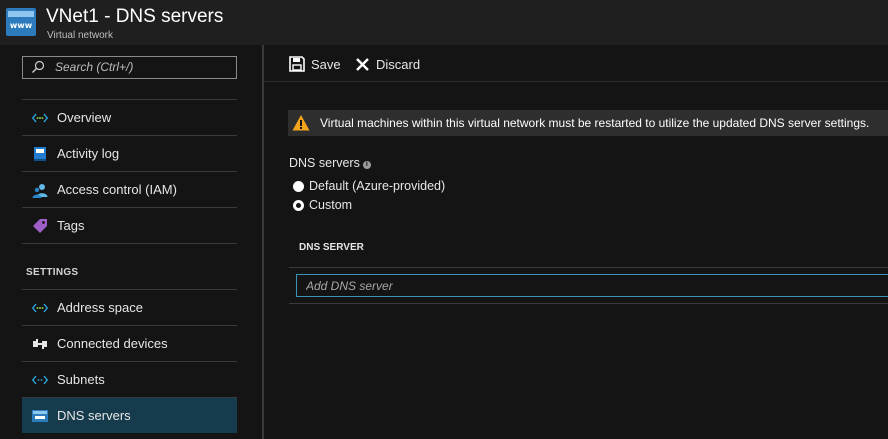 The image size is (888, 439). I want to click on sidebar-item-dns-servers: DNS servers, so click(129, 415).